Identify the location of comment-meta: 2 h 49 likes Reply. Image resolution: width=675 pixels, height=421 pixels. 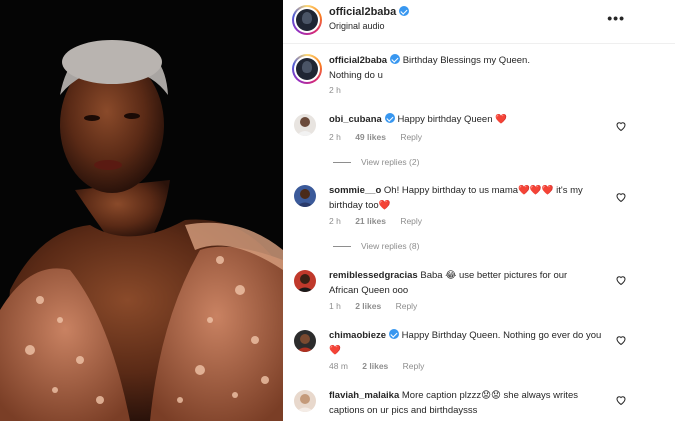
(381, 137).